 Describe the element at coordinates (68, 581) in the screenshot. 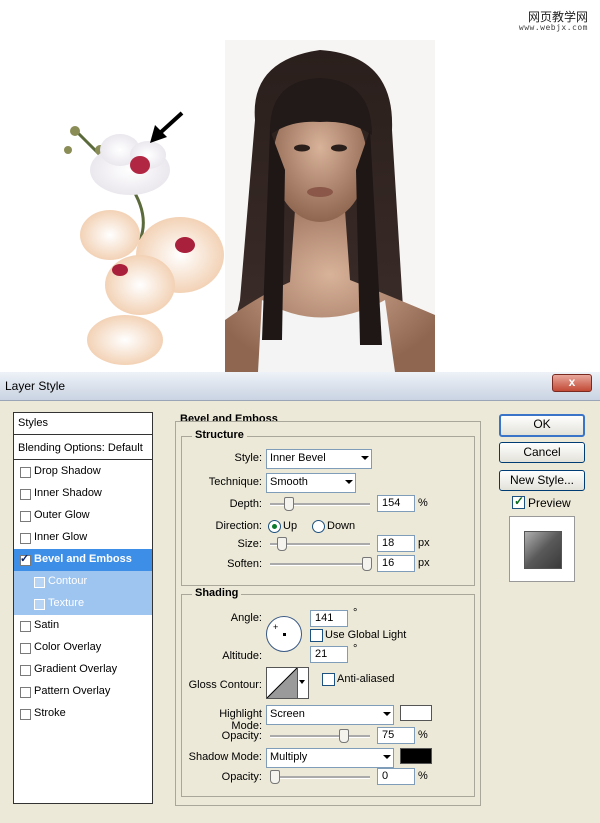

I see `style-item-label: Contour` at that location.